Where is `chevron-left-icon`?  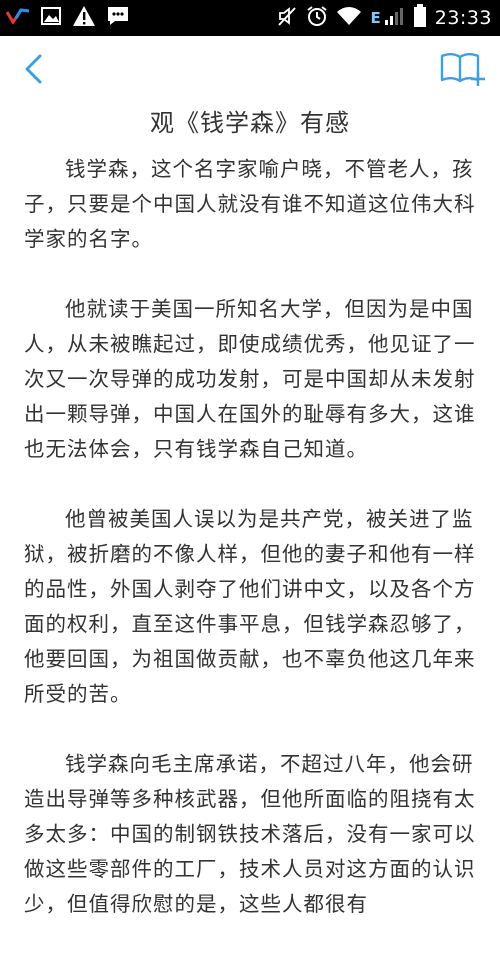
chevron-left-icon is located at coordinates (33, 69).